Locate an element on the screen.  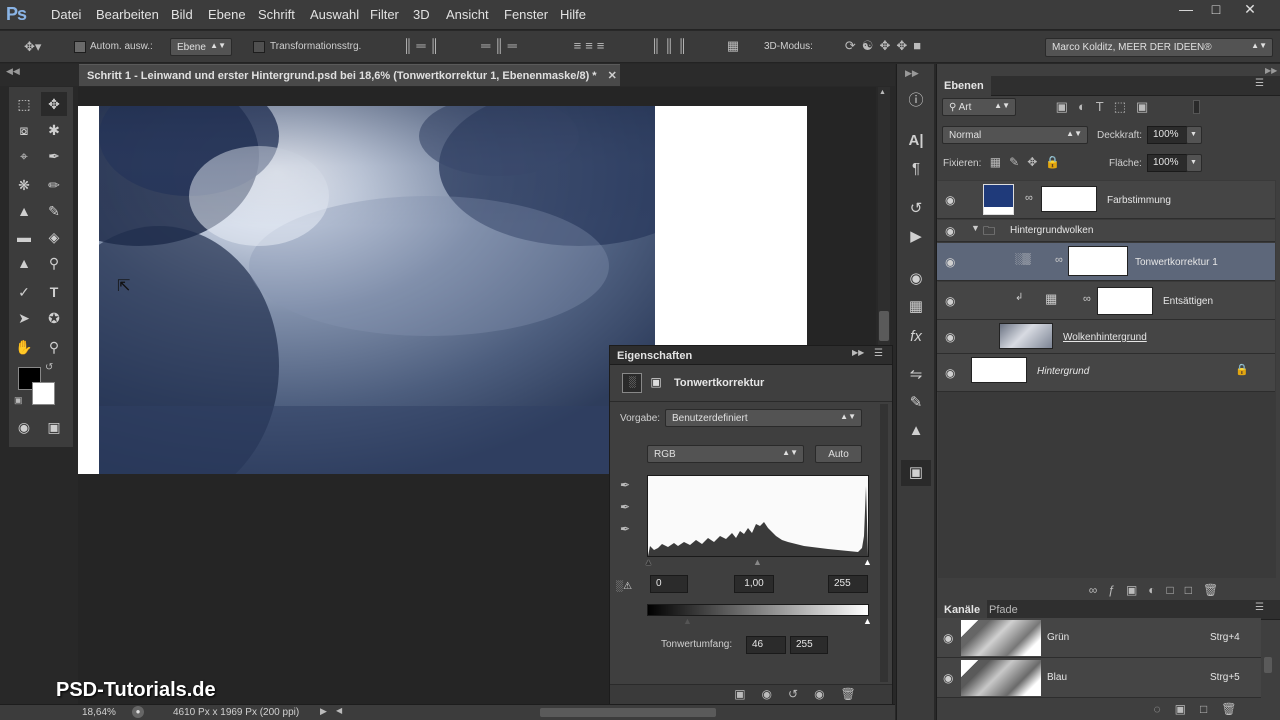
white-input-slider: ▲ is located at coordinates (867, 562).